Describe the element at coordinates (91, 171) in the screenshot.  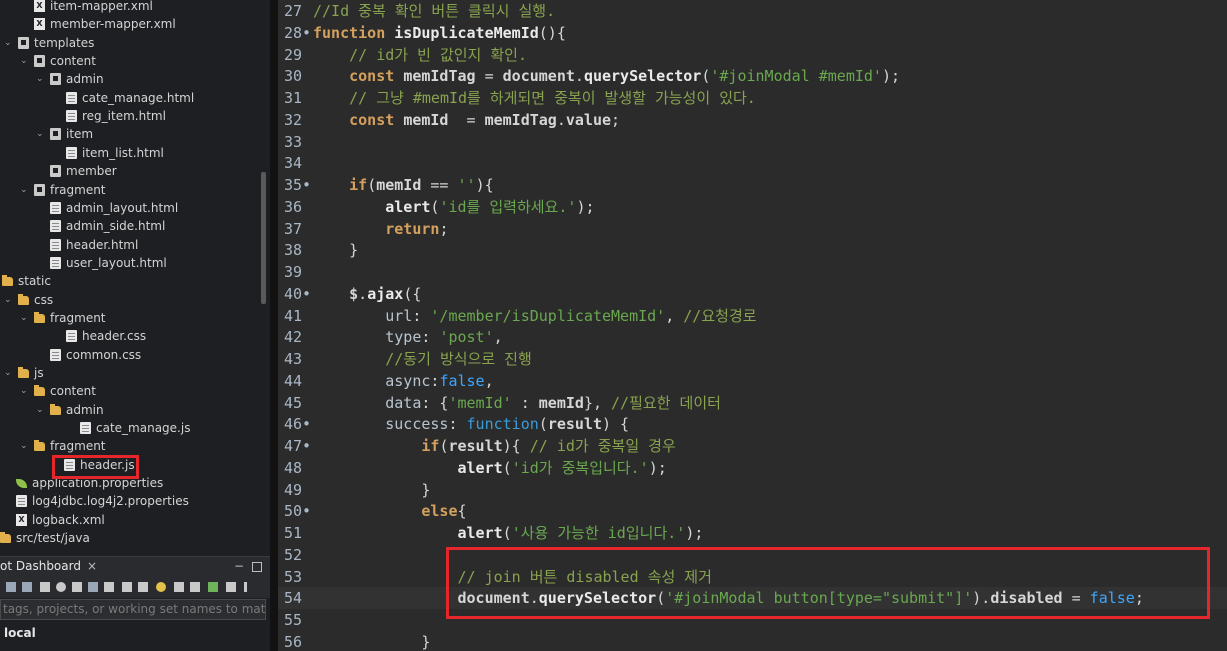
I see `tree-item-label: member` at that location.